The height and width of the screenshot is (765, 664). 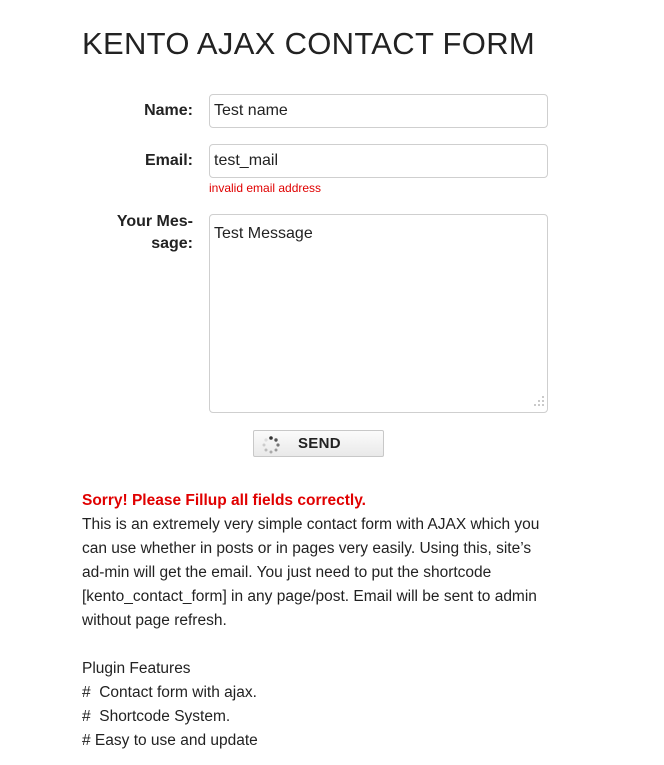 What do you see at coordinates (168, 110) in the screenshot?
I see `name-label: Name:` at bounding box center [168, 110].